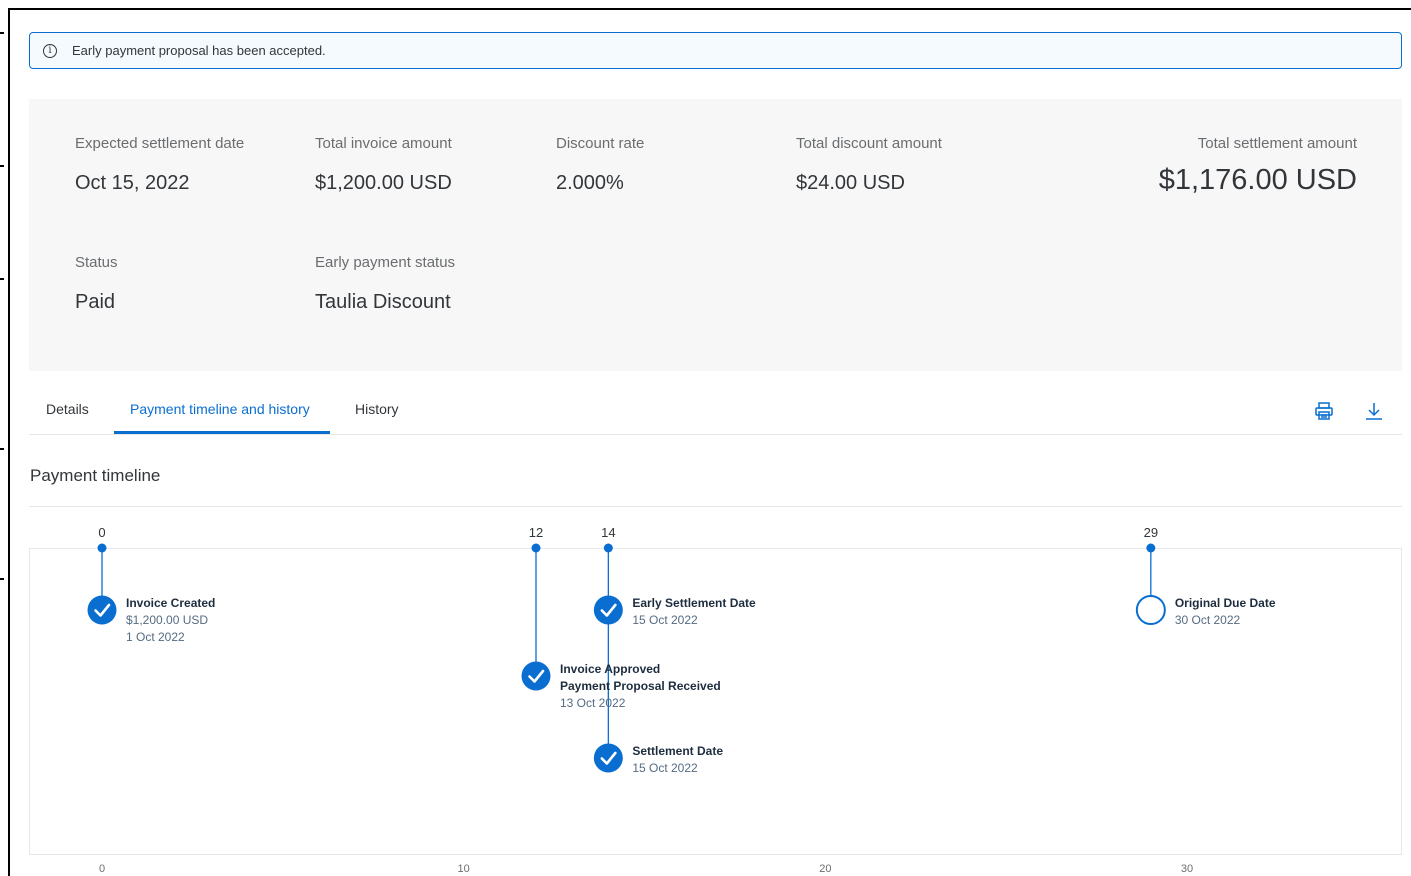 This screenshot has height=876, width=1411. I want to click on timeline-event-text: Settlement Date, so click(677, 751).